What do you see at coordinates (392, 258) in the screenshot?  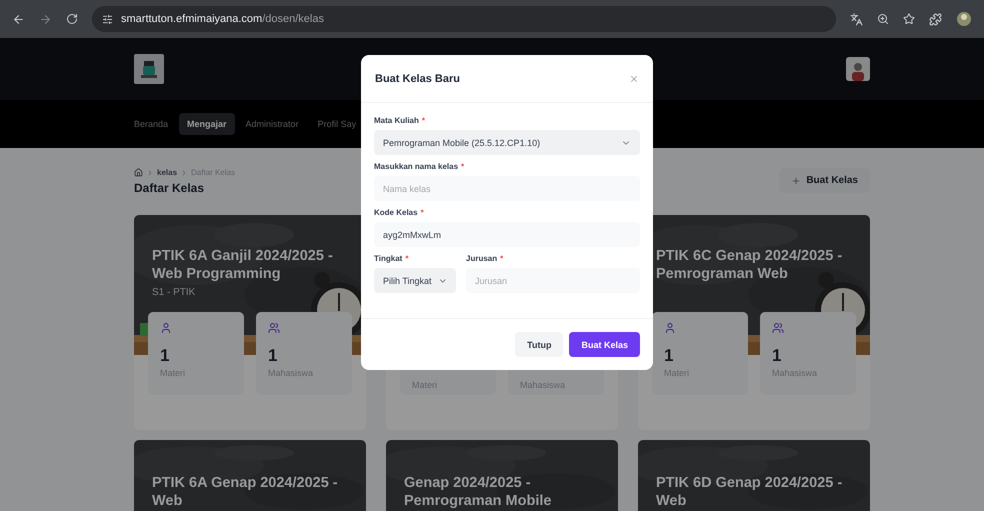 I see `field-label: Tingkat *` at bounding box center [392, 258].